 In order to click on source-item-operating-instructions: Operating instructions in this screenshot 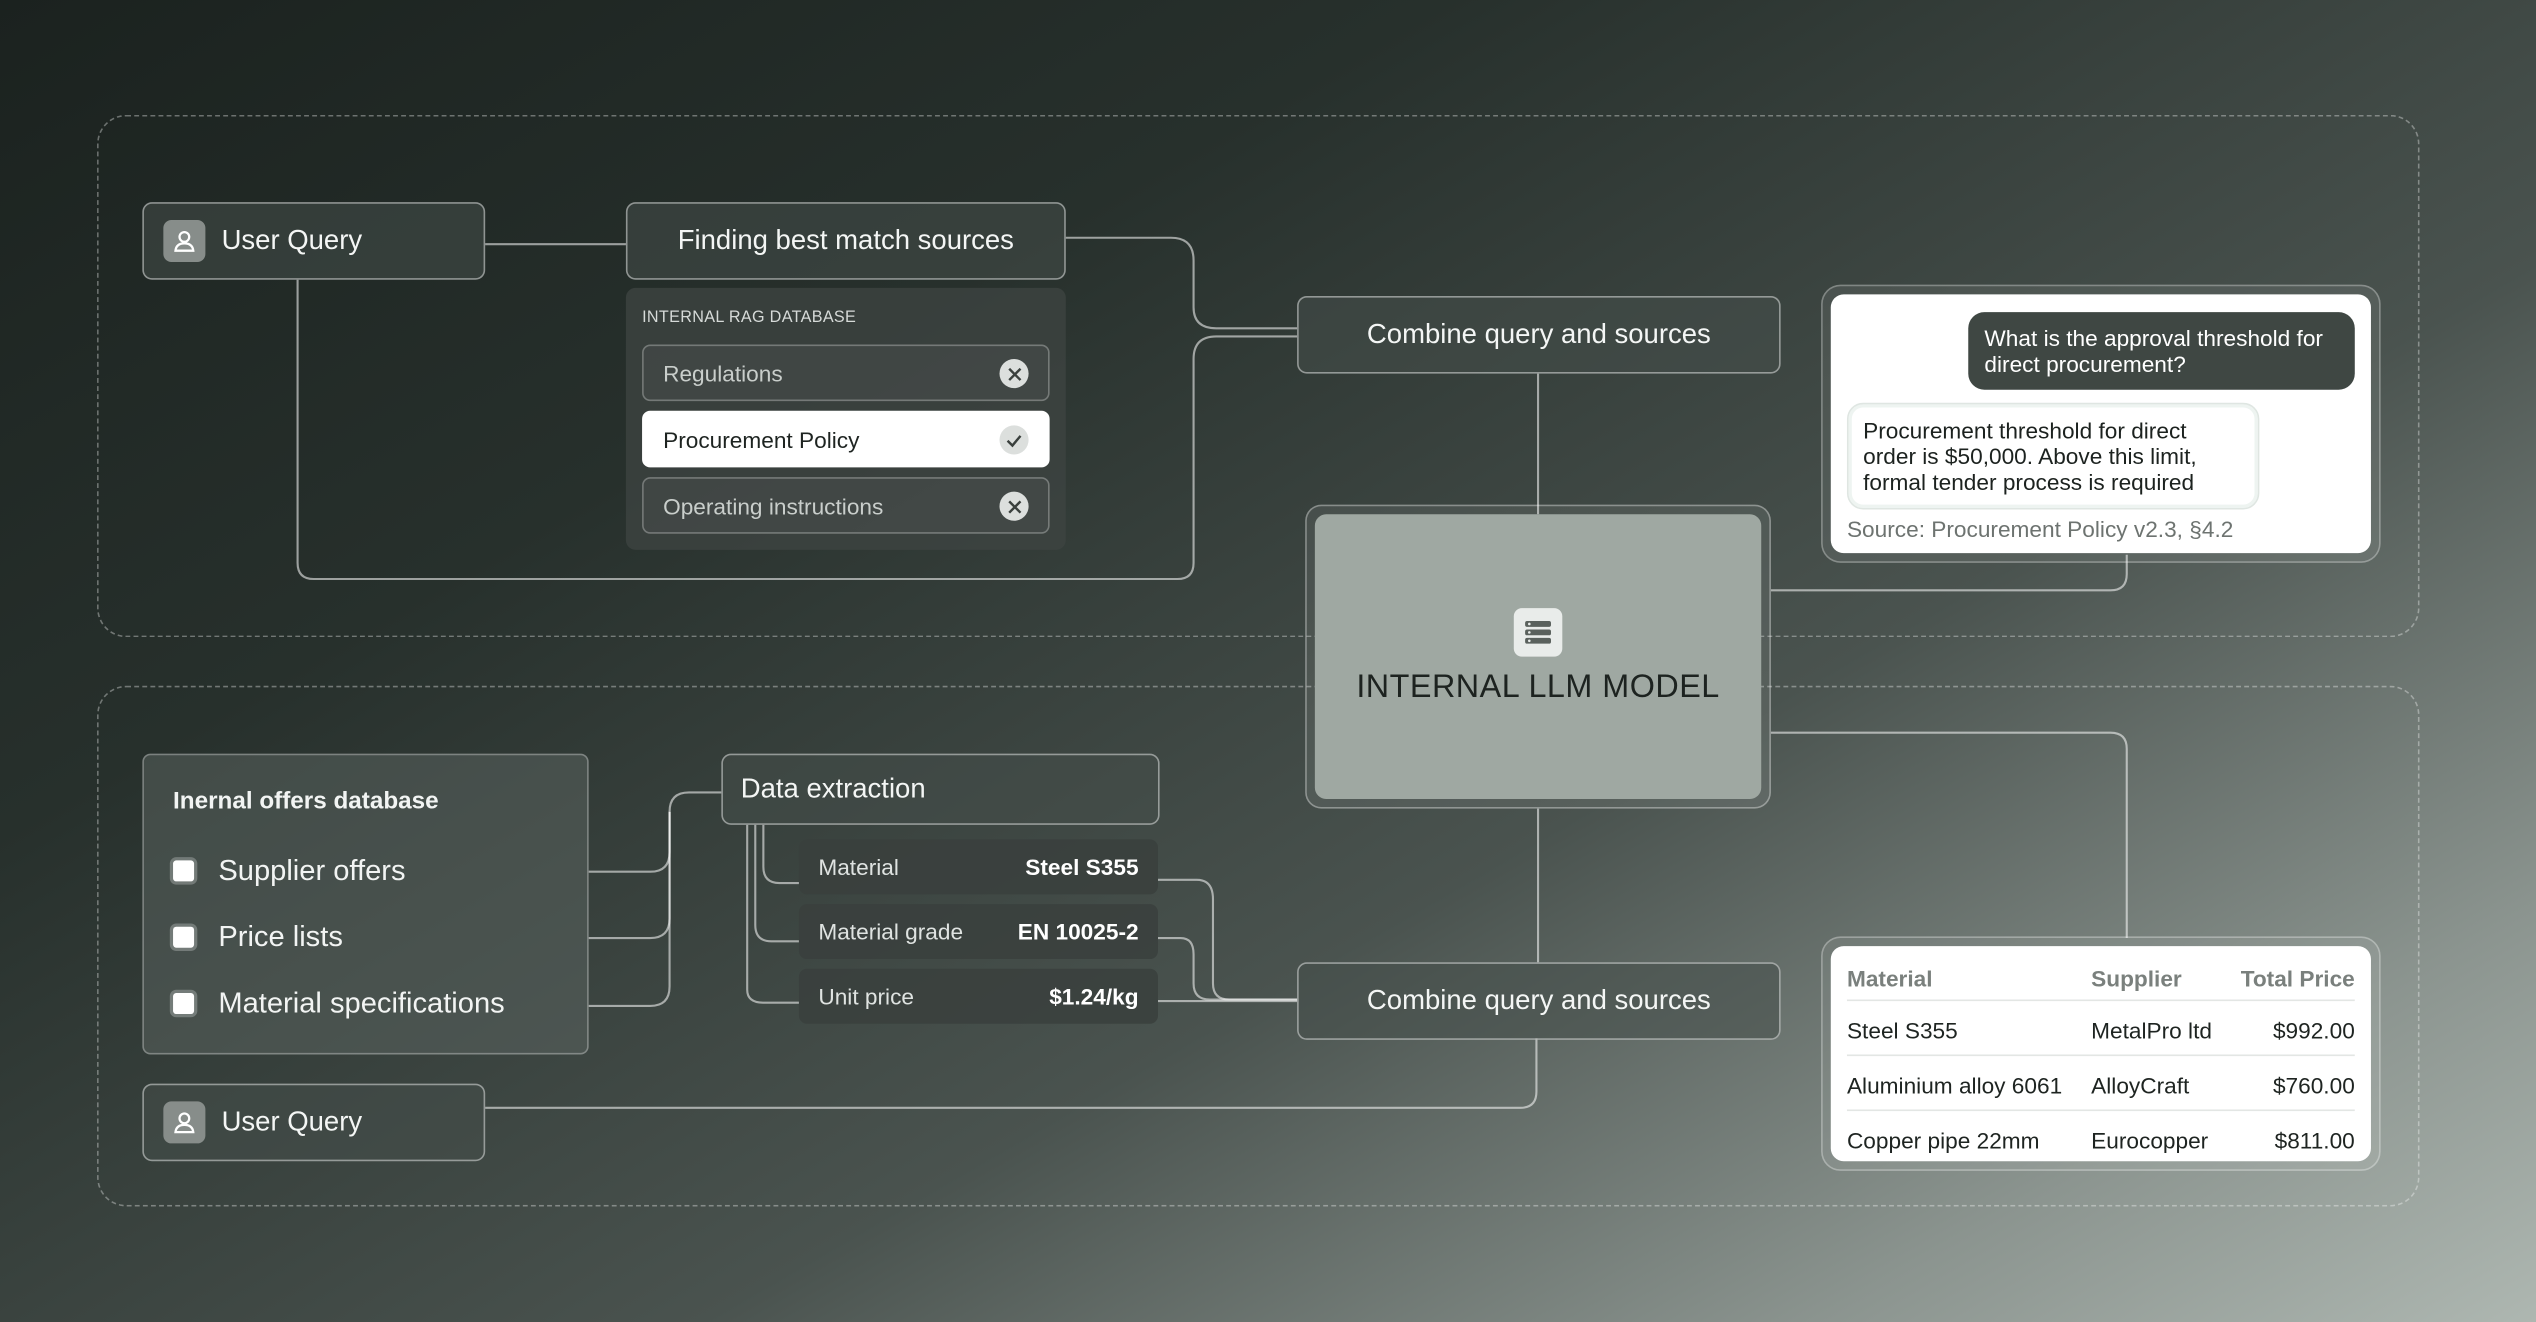, I will do `click(846, 505)`.